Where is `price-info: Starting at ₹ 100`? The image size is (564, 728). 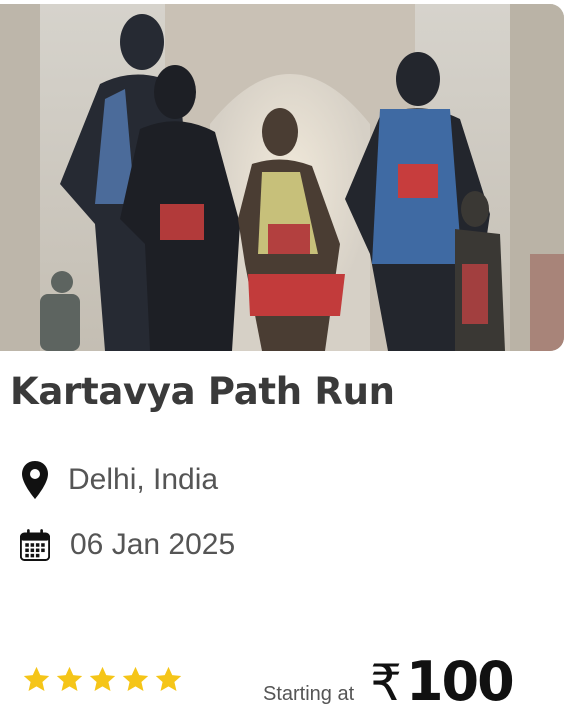 price-info: Starting at ₹ 100 is located at coordinates (389, 681).